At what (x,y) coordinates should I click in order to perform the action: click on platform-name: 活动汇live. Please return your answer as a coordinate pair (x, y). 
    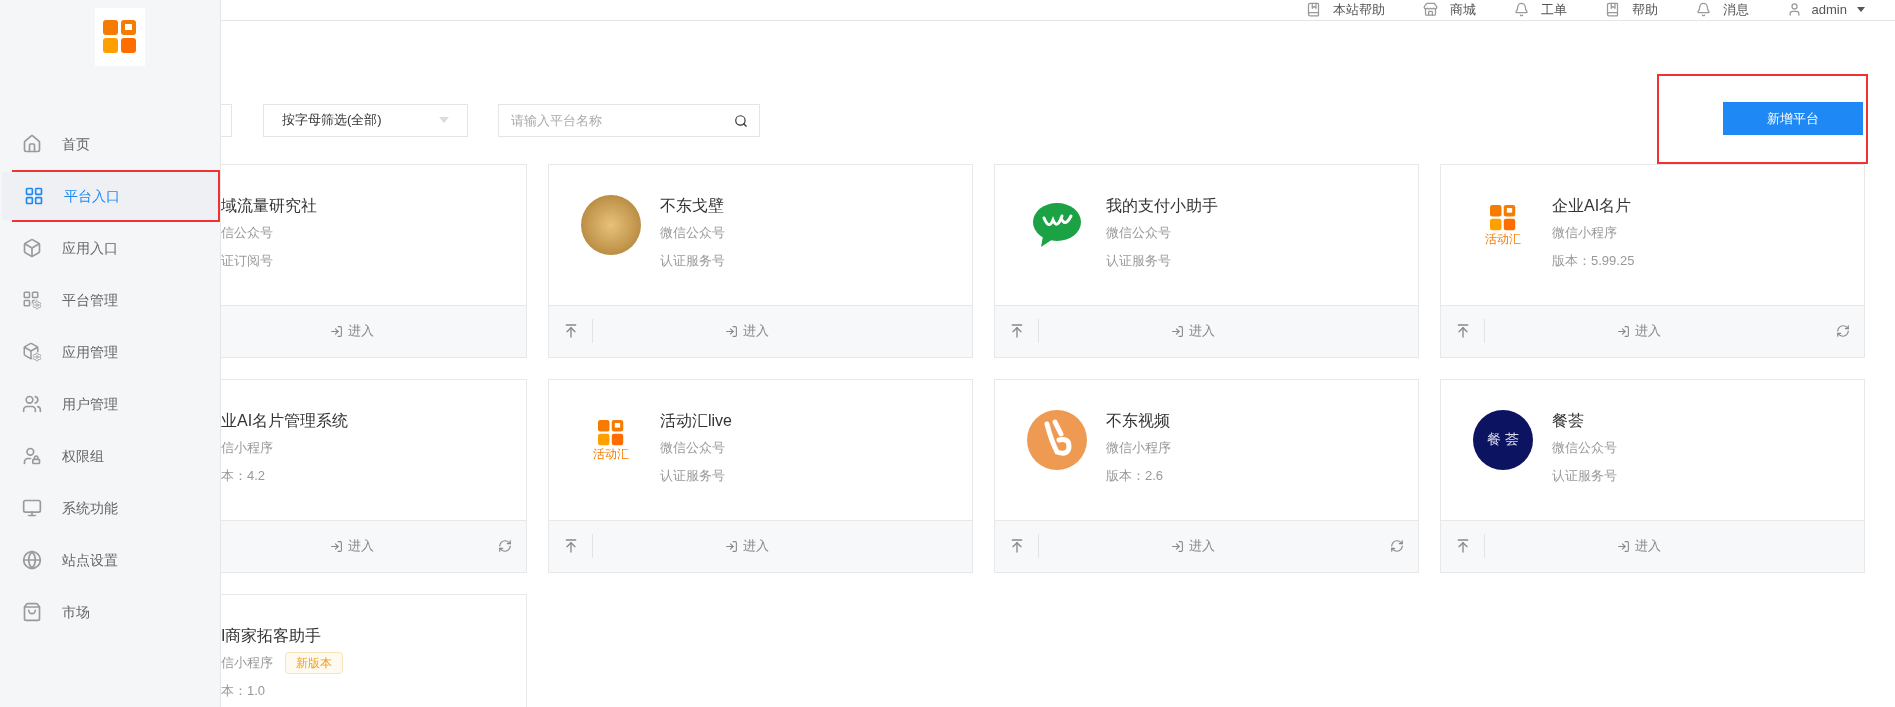
    Looking at the image, I should click on (696, 420).